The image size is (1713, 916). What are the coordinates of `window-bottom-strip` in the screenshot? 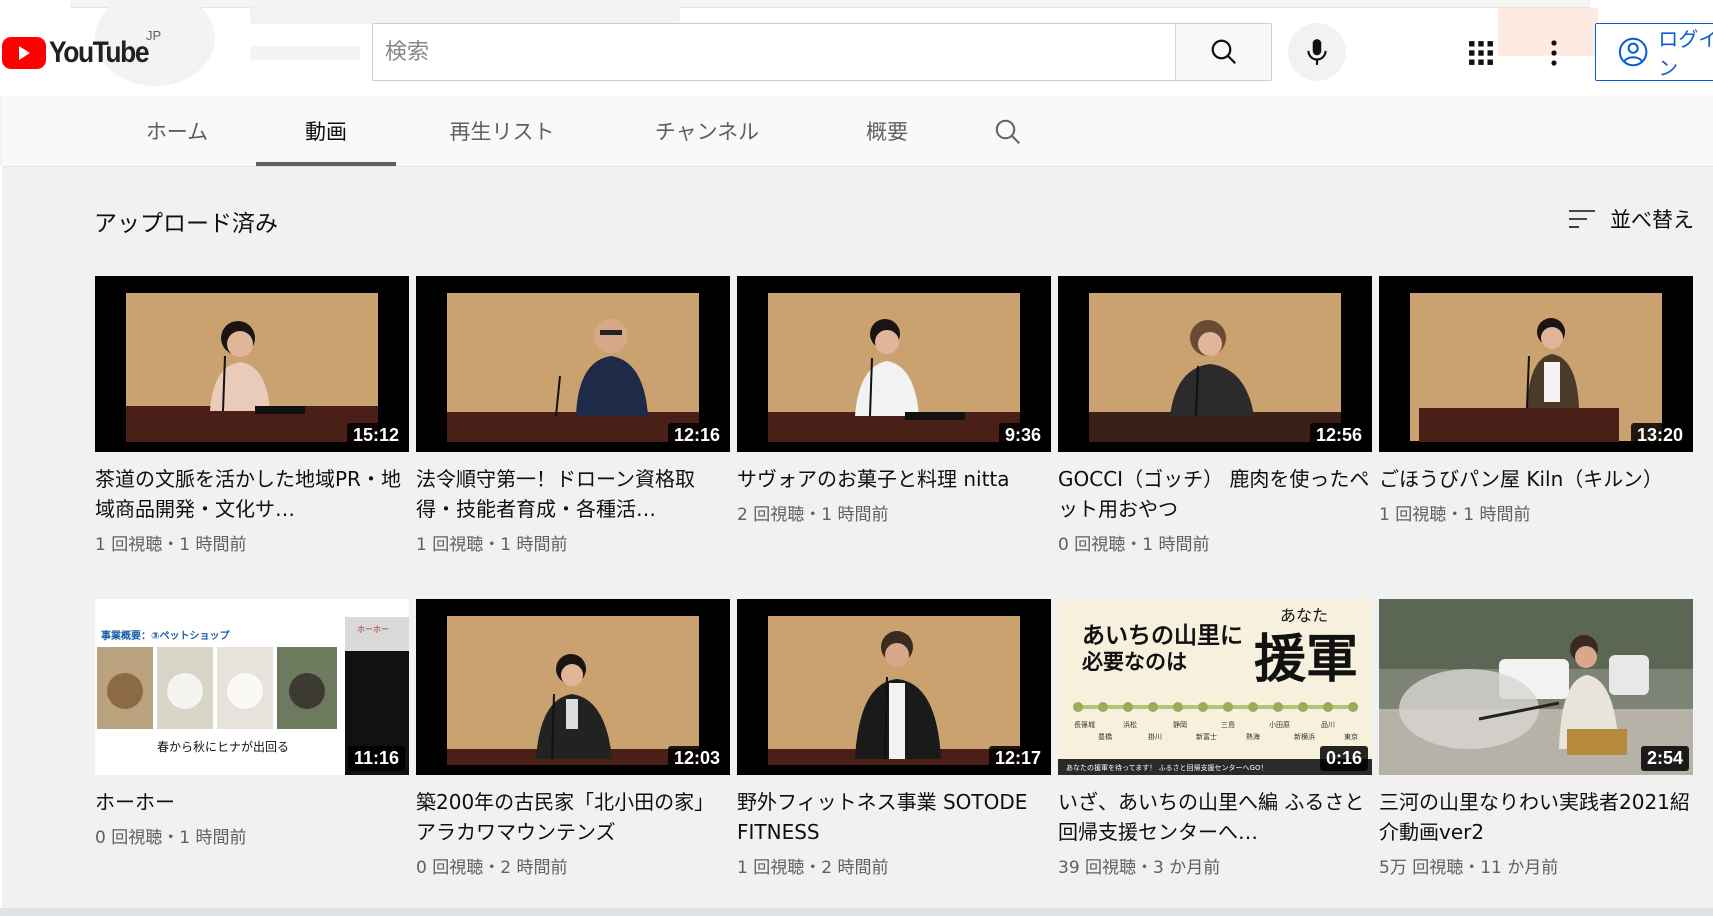 It's located at (856, 912).